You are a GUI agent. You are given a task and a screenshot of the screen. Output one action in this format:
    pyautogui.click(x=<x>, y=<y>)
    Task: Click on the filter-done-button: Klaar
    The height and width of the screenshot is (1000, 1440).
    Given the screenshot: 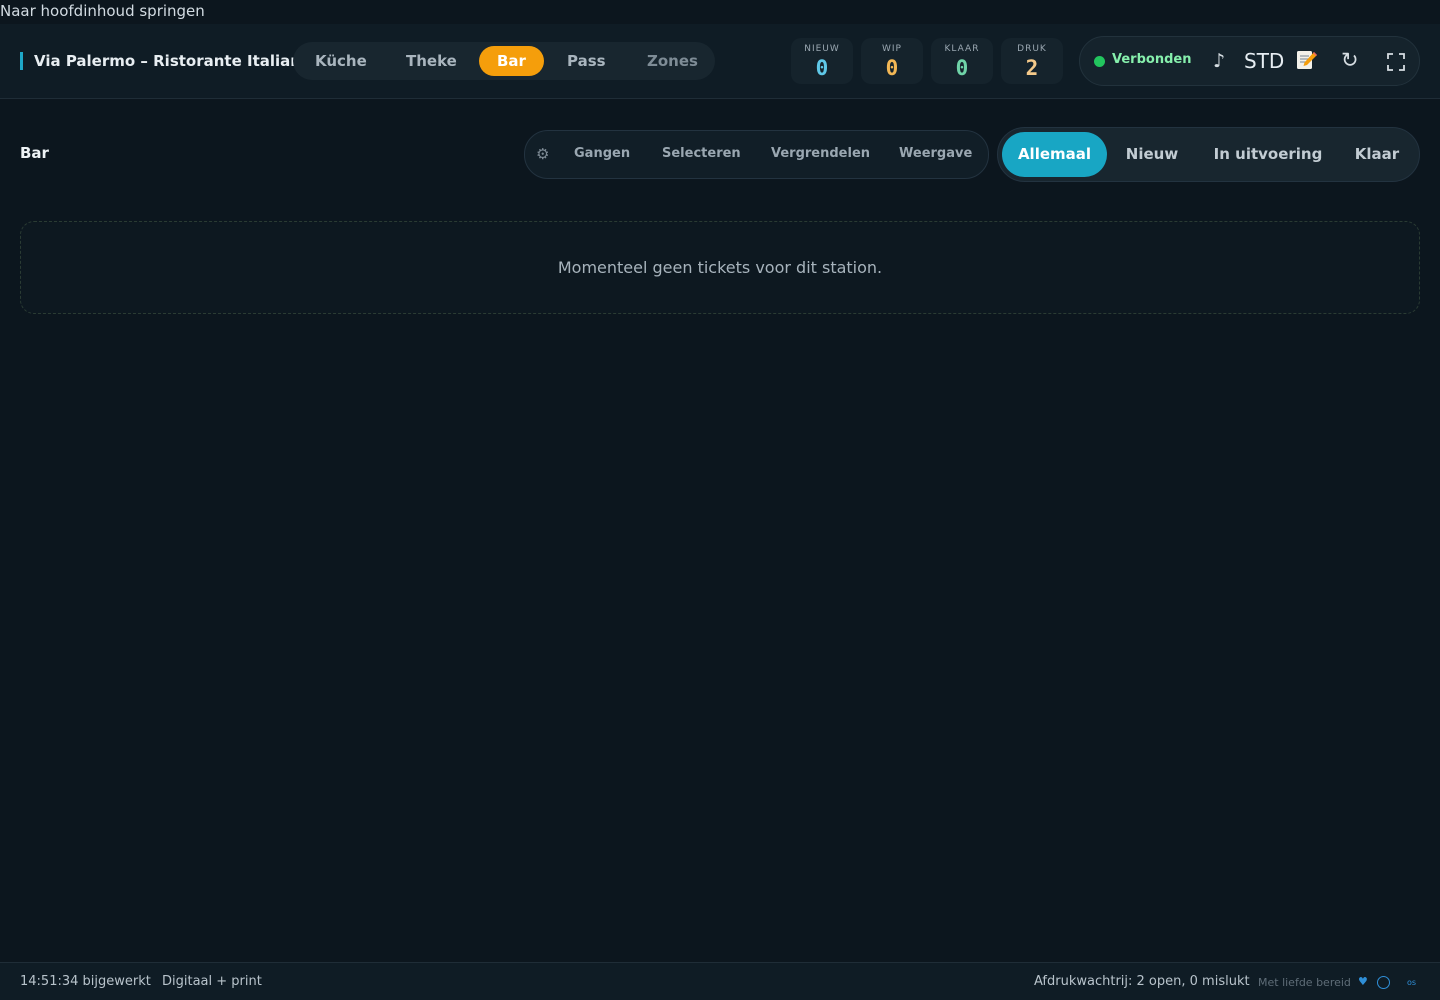 What is the action you would take?
    pyautogui.click(x=1377, y=154)
    